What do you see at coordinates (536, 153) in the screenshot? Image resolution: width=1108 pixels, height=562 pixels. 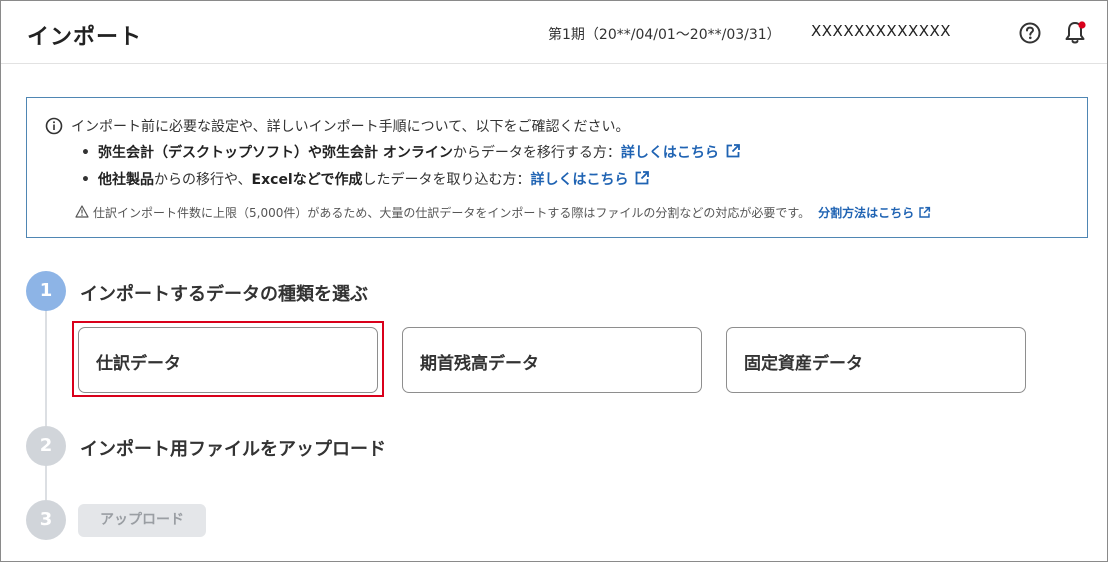 I see `bullet-text: からデータを移行する方：` at bounding box center [536, 153].